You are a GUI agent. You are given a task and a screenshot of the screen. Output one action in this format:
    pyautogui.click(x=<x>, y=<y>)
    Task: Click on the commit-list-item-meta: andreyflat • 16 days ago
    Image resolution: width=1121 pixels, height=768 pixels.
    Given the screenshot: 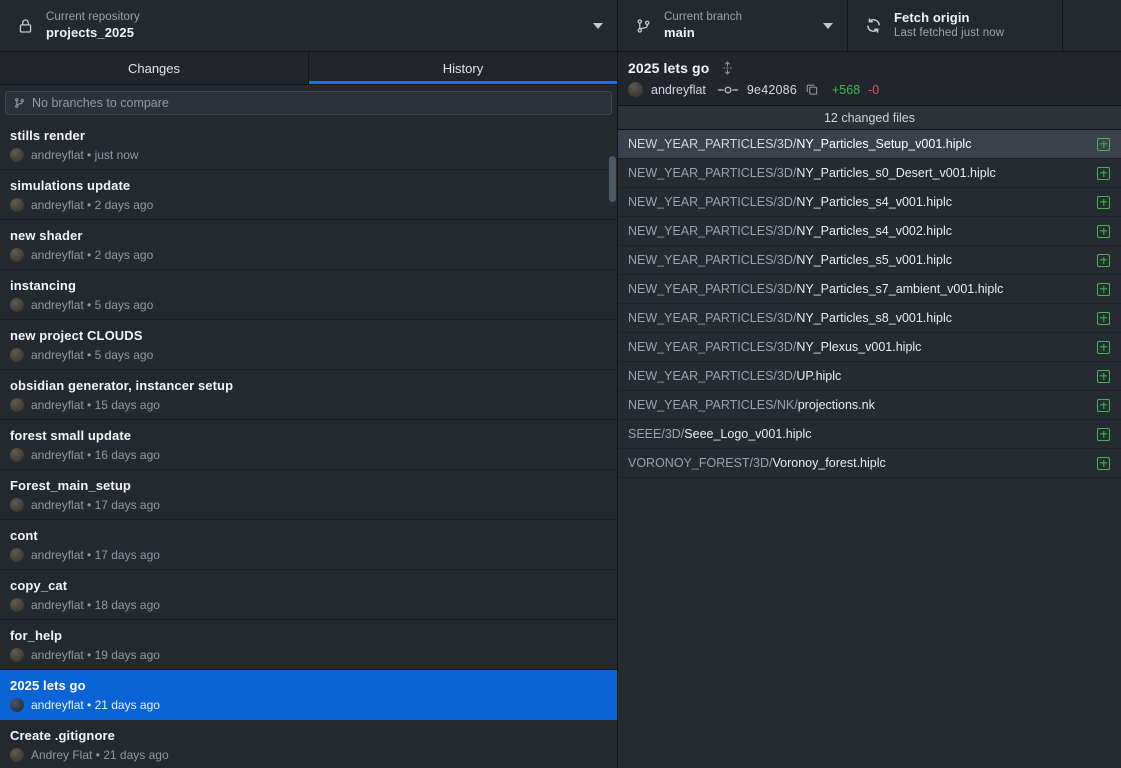 What is the action you would take?
    pyautogui.click(x=307, y=455)
    